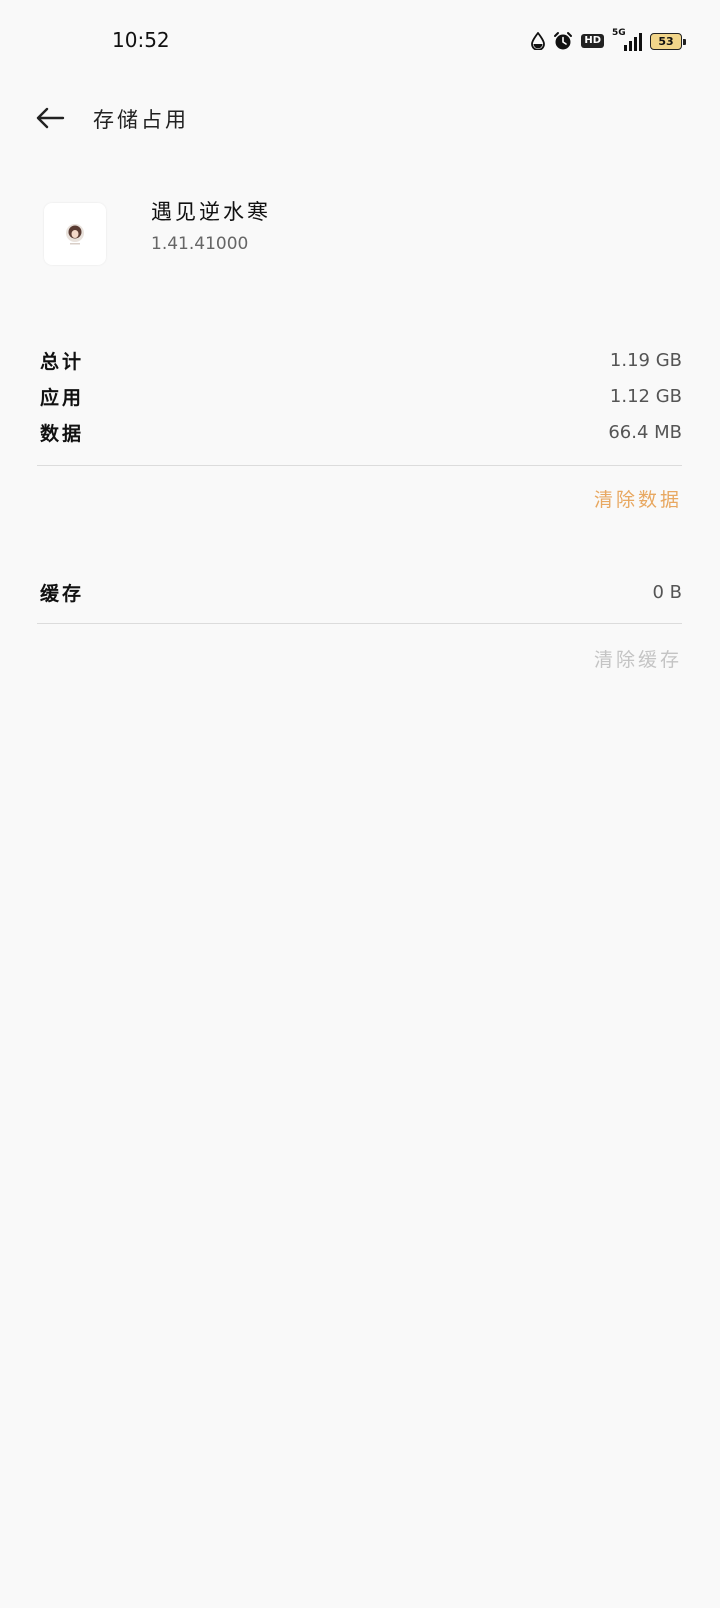  I want to click on clear-cache-button: 清除缓存, so click(638, 658).